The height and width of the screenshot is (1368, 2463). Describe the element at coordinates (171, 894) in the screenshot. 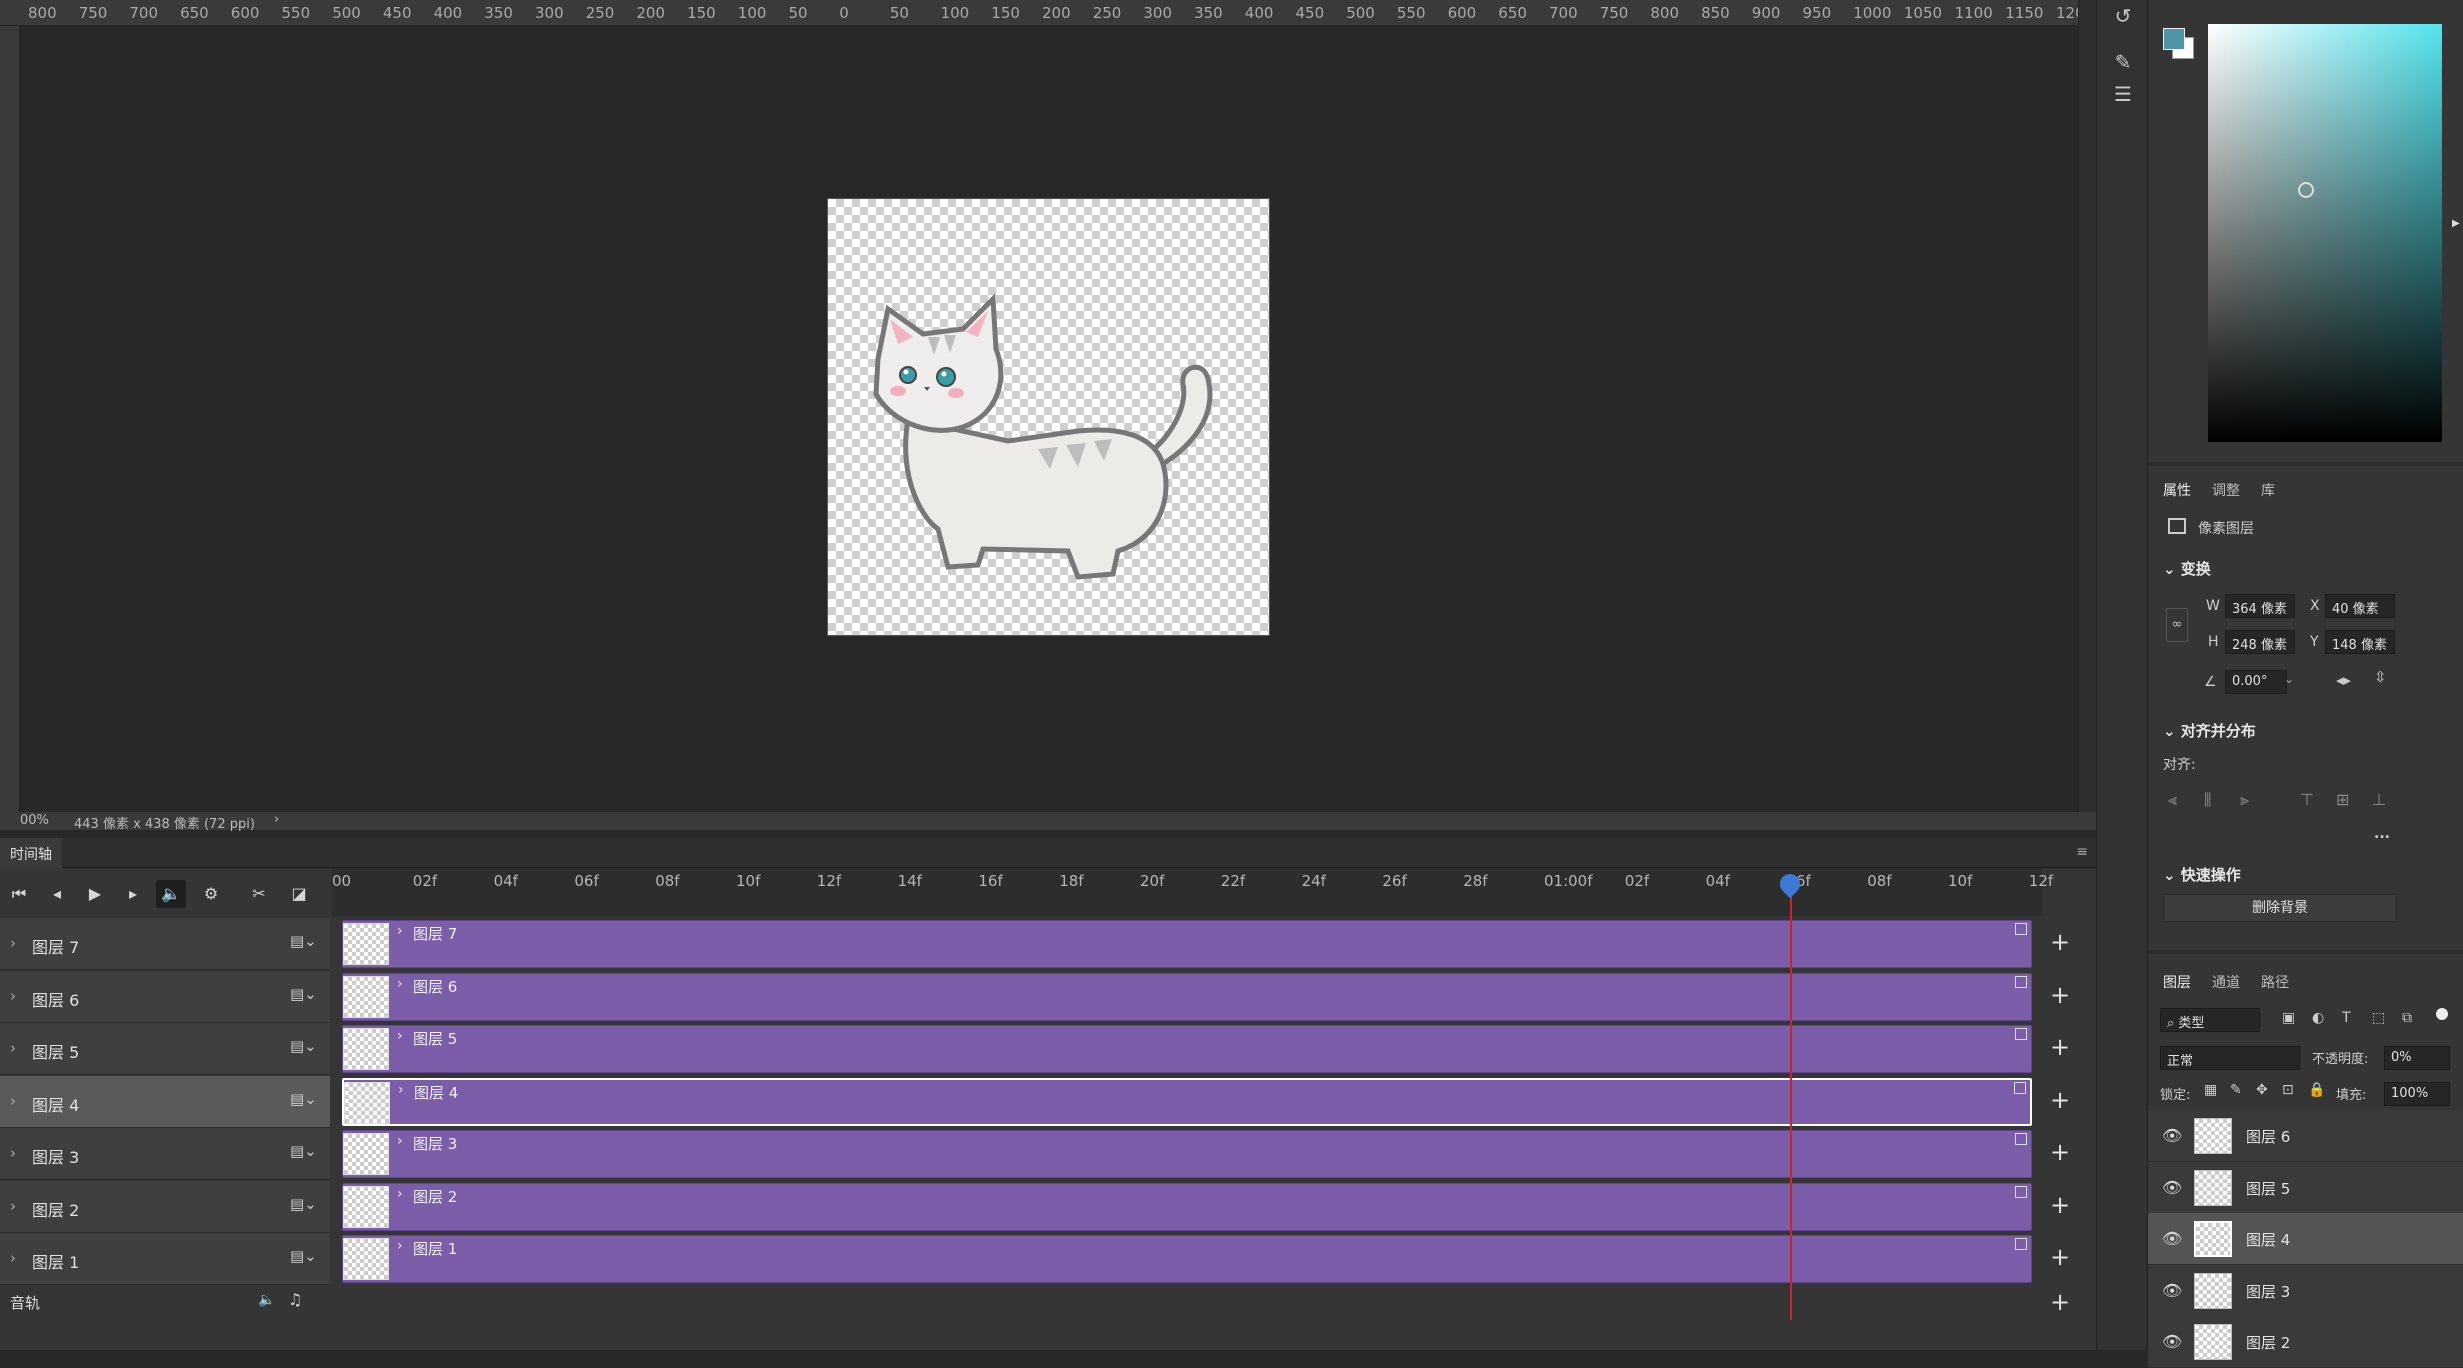

I see `audio-toggle-icon: 🔈` at that location.